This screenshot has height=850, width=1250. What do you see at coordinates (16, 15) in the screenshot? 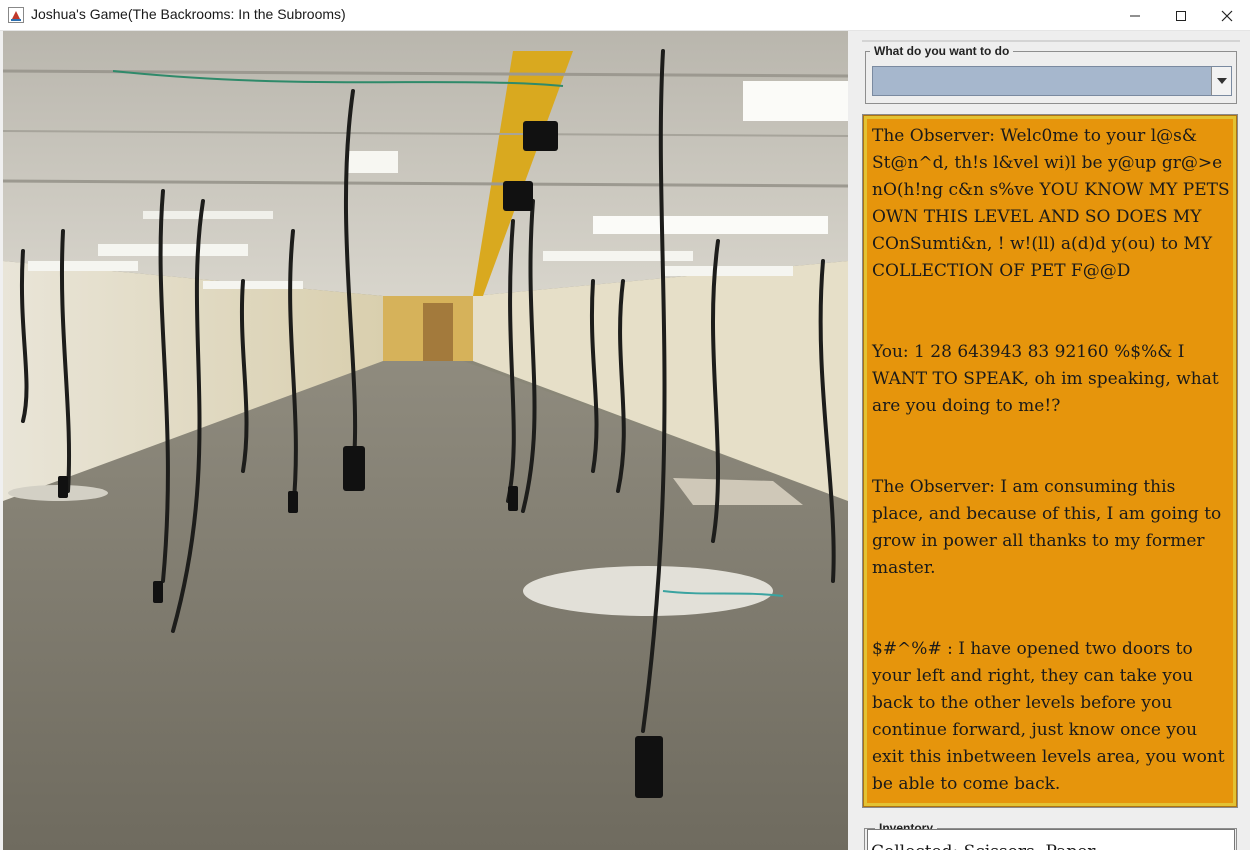
I see `java-app-icon` at bounding box center [16, 15].